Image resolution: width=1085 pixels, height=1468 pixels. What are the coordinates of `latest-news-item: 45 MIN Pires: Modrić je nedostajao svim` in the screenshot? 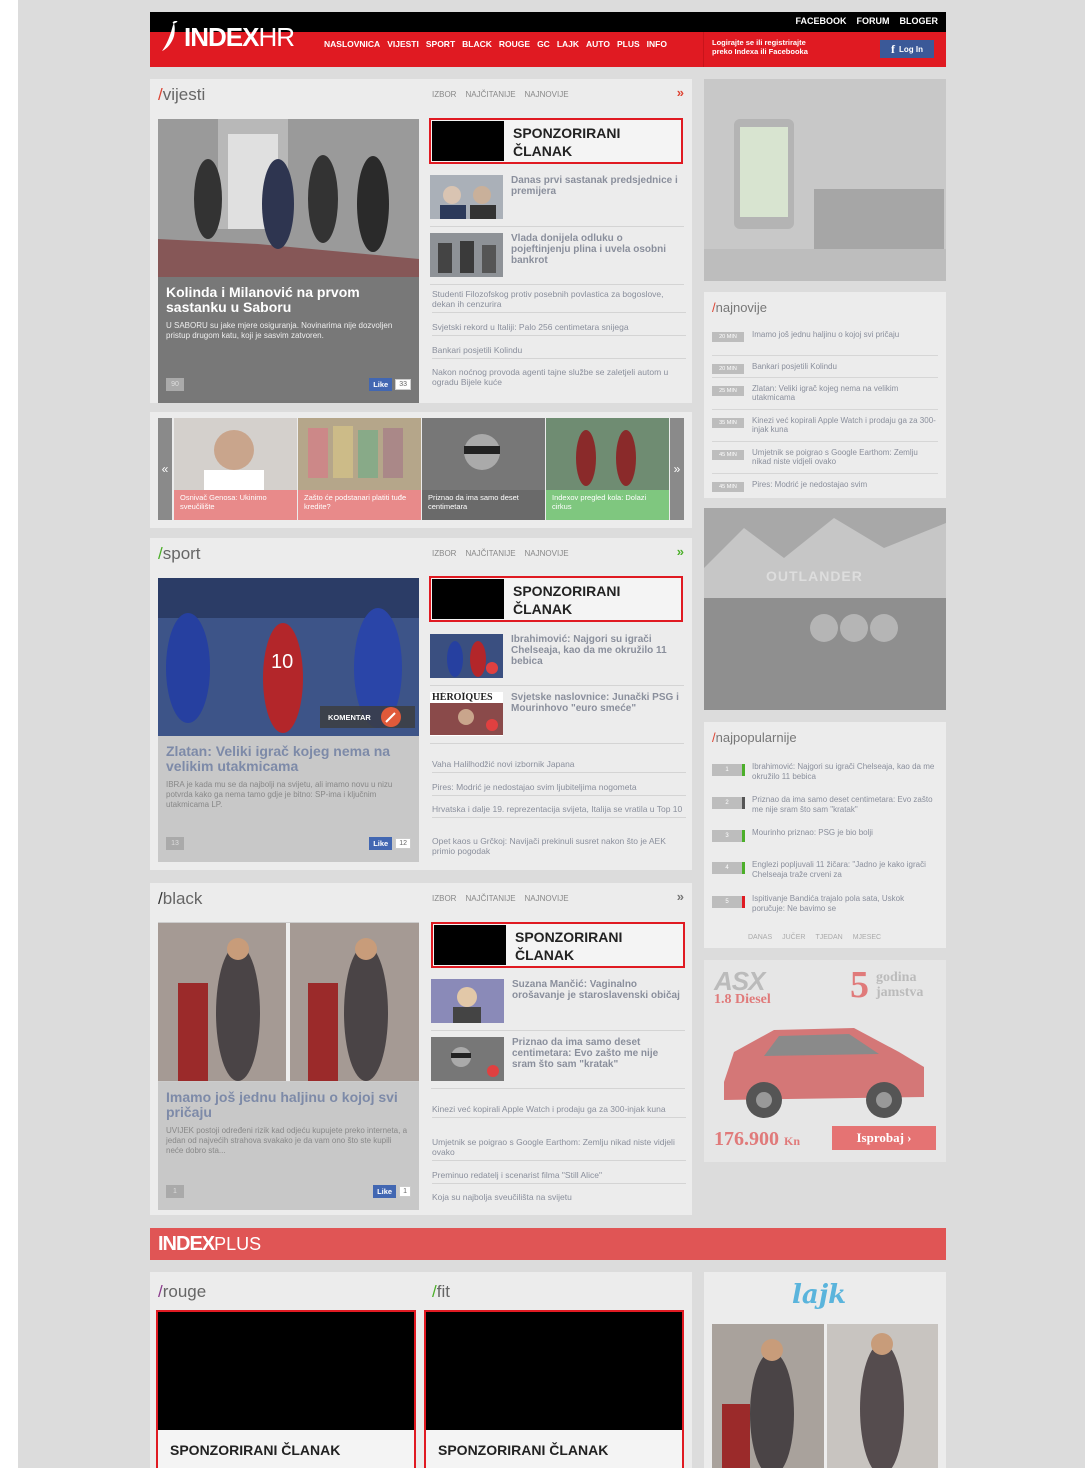 It's located at (825, 487).